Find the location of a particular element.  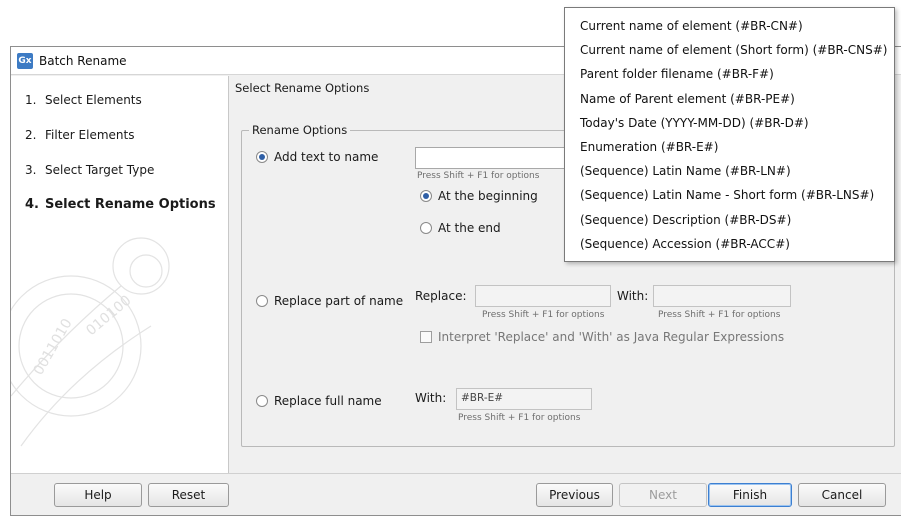

step-number: 3. is located at coordinates (31, 170).